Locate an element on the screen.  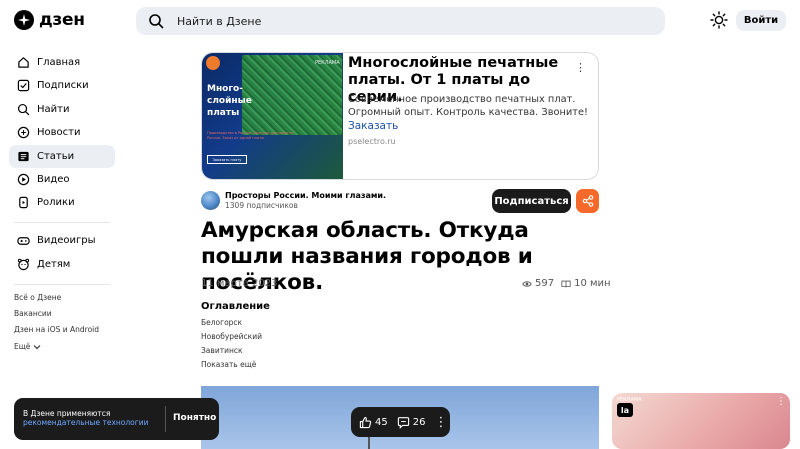
sidebar-item-label: Детям is located at coordinates (54, 264).